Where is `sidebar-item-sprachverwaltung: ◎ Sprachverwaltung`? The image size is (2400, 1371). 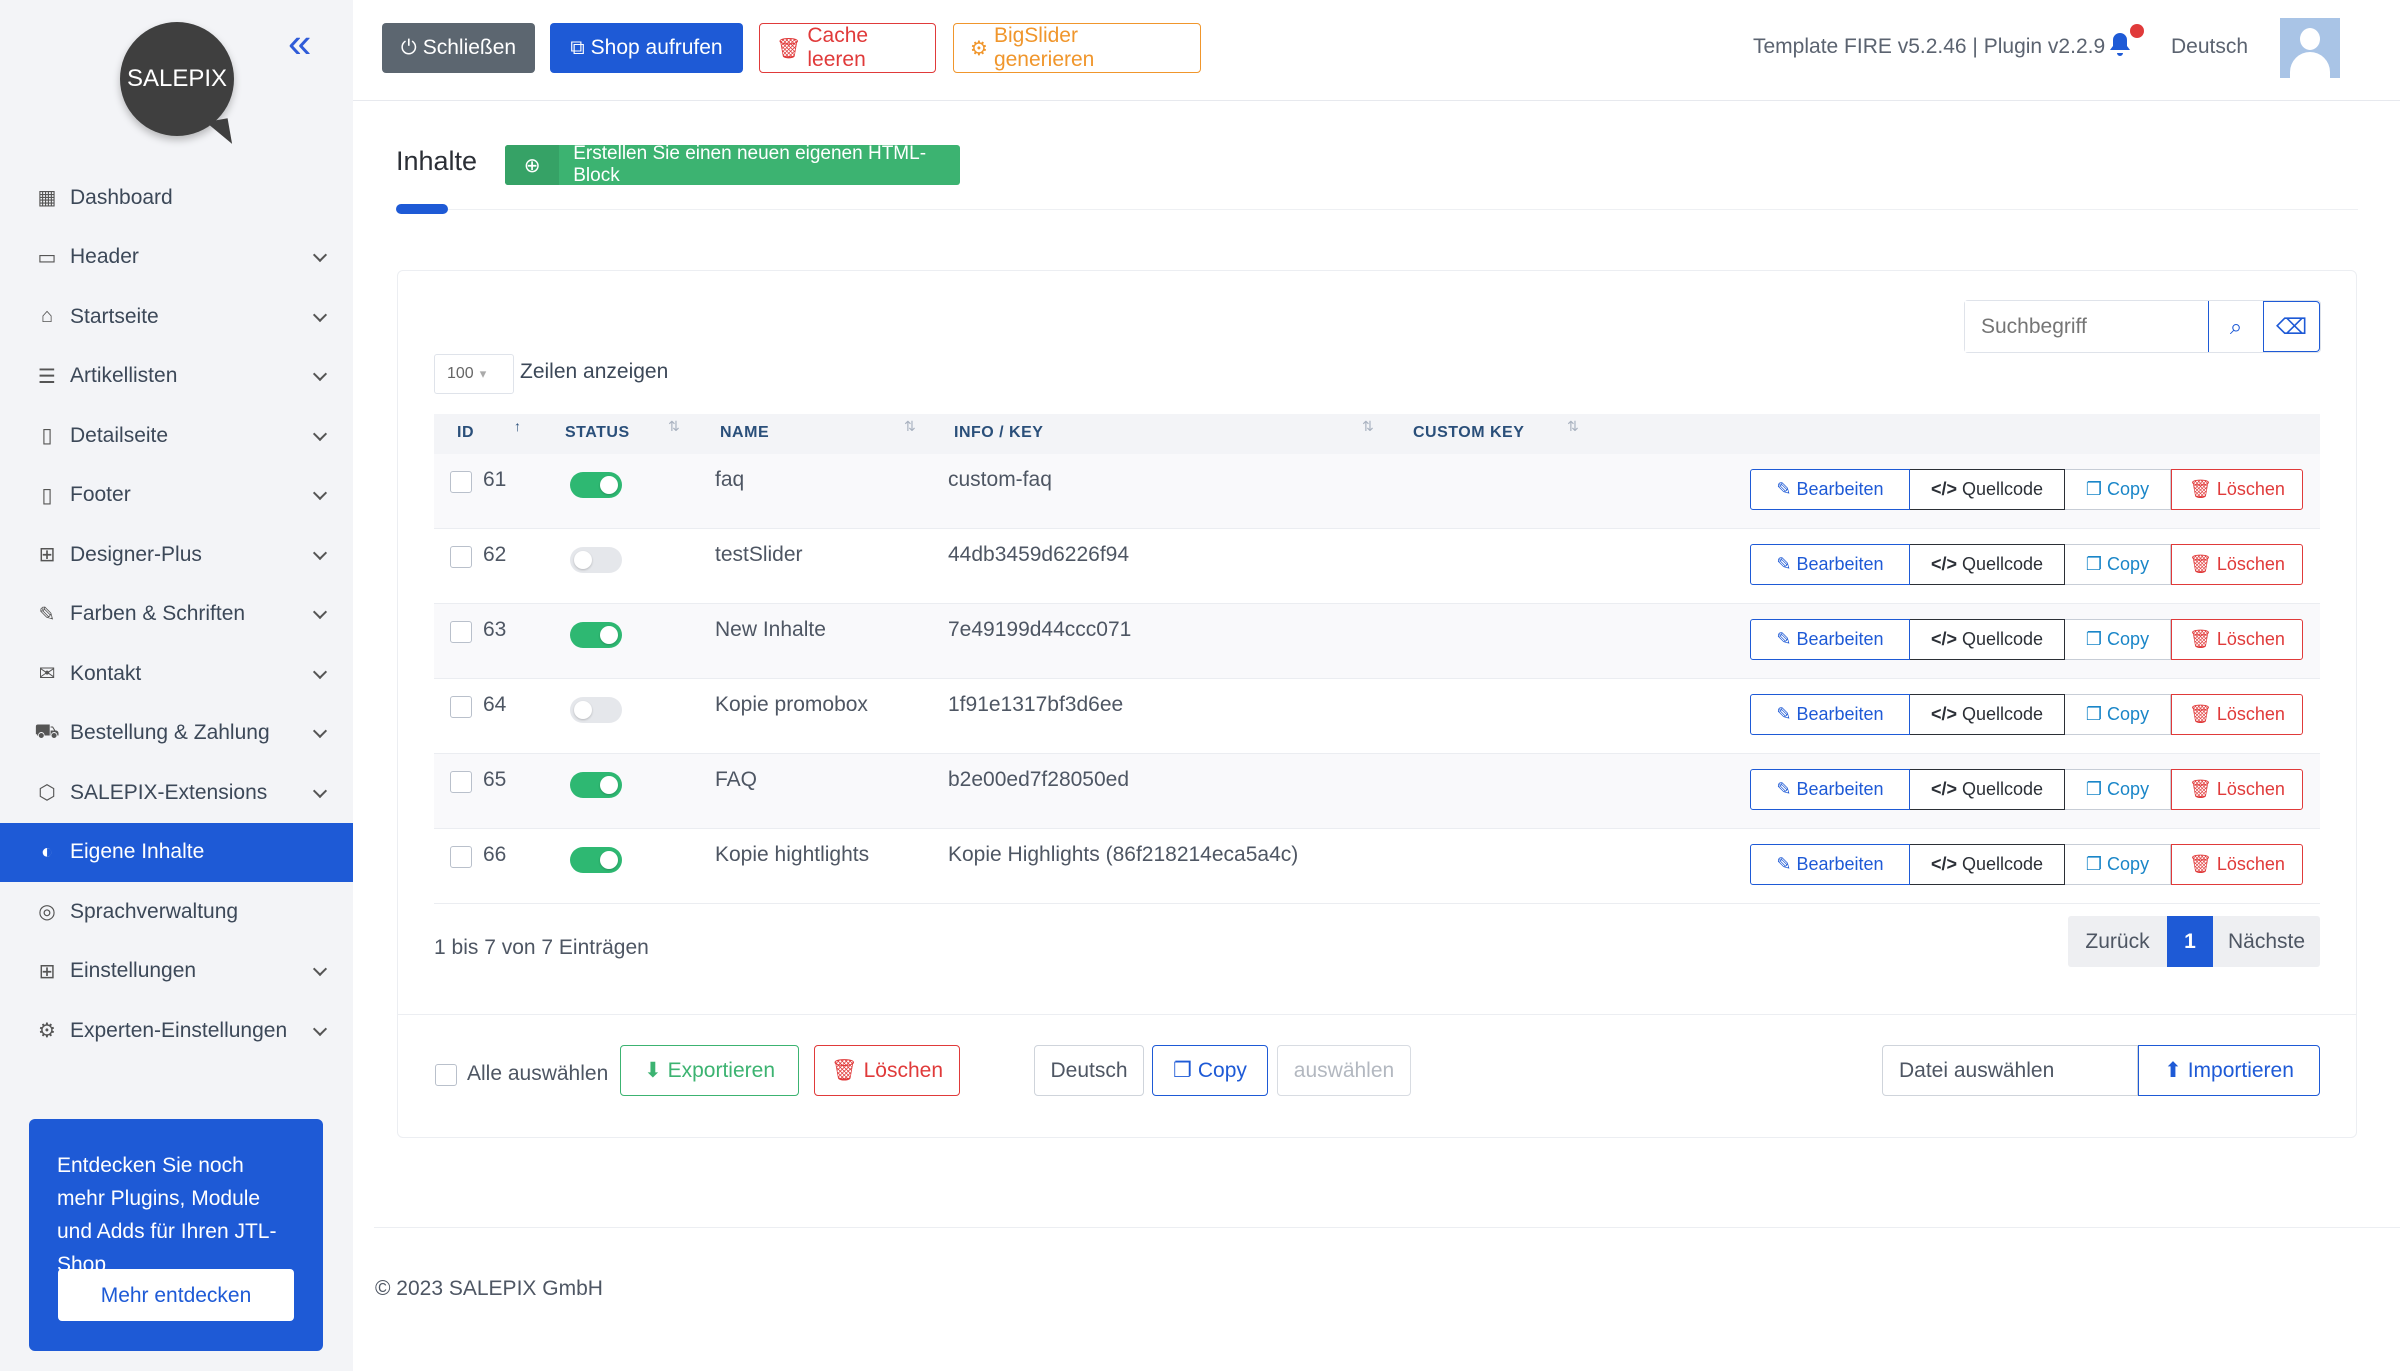
sidebar-item-sprachverwaltung: ◎ Sprachverwaltung is located at coordinates (176, 912).